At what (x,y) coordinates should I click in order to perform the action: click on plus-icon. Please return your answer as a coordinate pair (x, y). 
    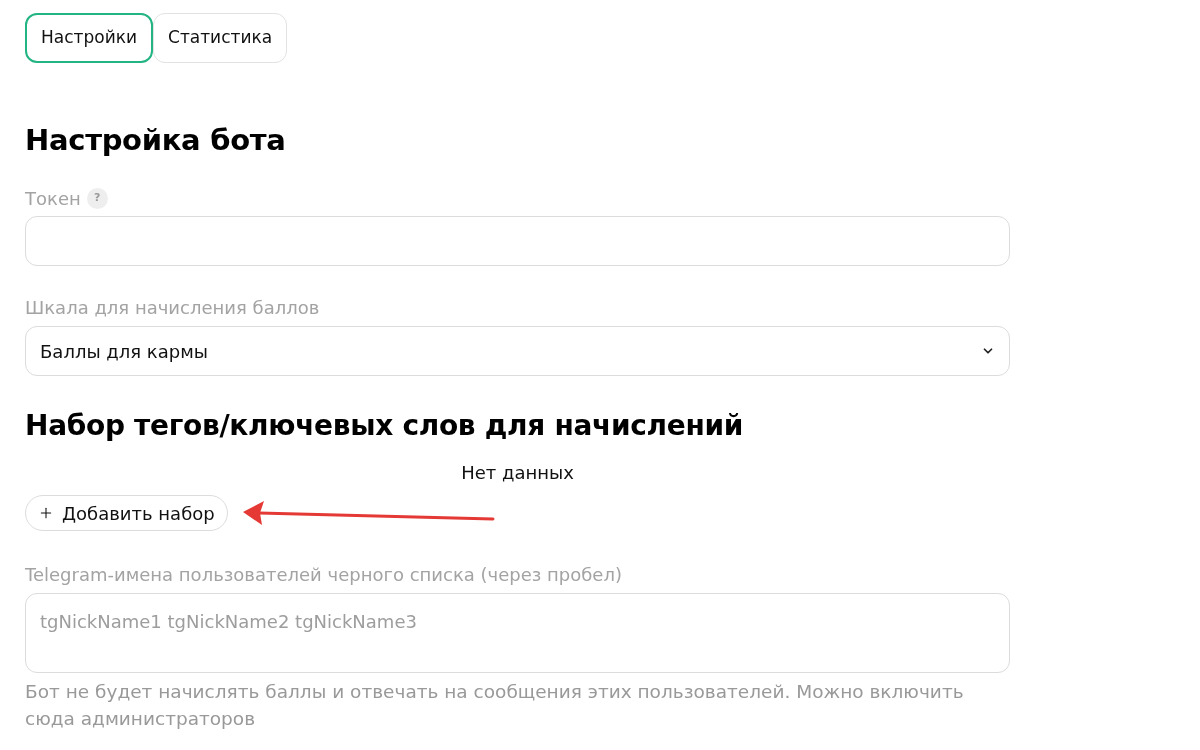
    Looking at the image, I should click on (46, 513).